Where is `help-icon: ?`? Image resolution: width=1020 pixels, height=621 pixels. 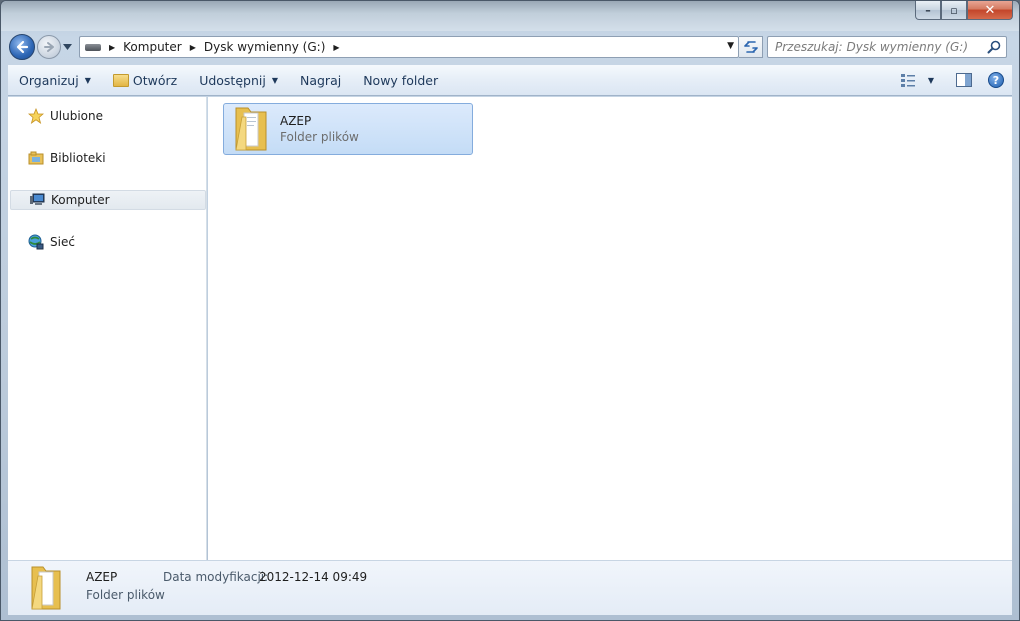 help-icon: ? is located at coordinates (996, 80).